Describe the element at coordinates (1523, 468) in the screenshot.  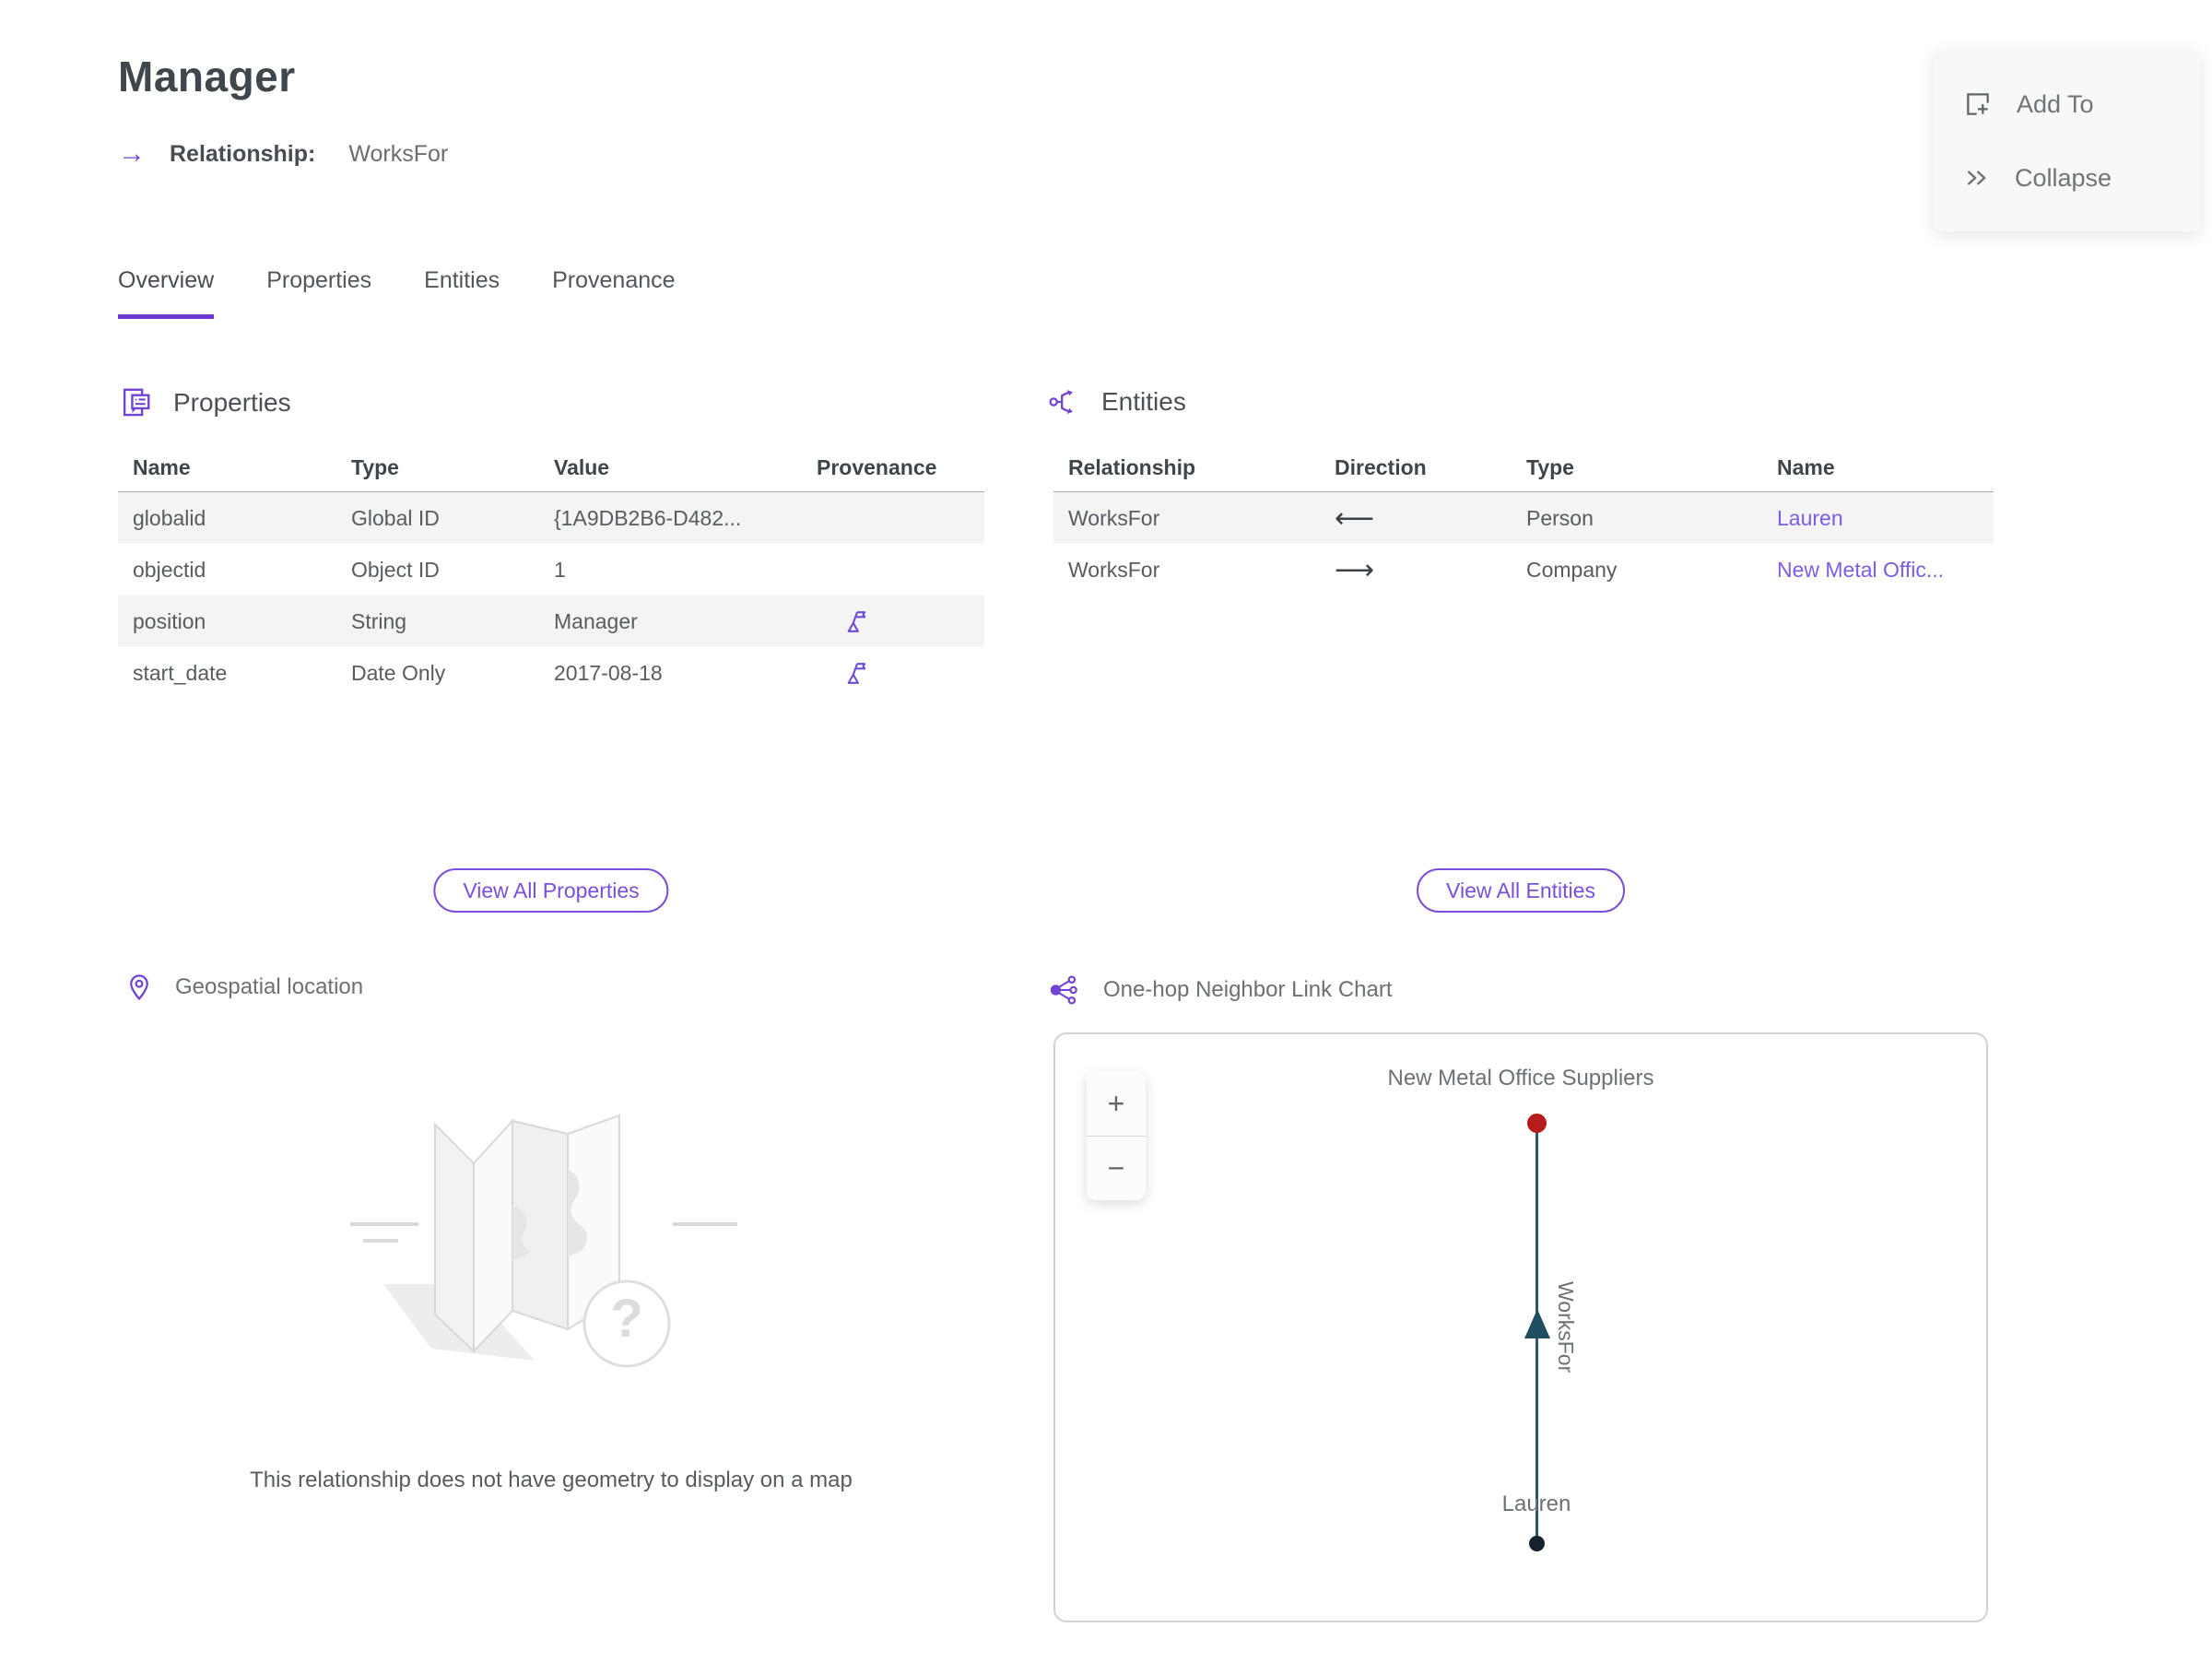
I see `entities-table-header: Relationship Direction Type Name` at that location.